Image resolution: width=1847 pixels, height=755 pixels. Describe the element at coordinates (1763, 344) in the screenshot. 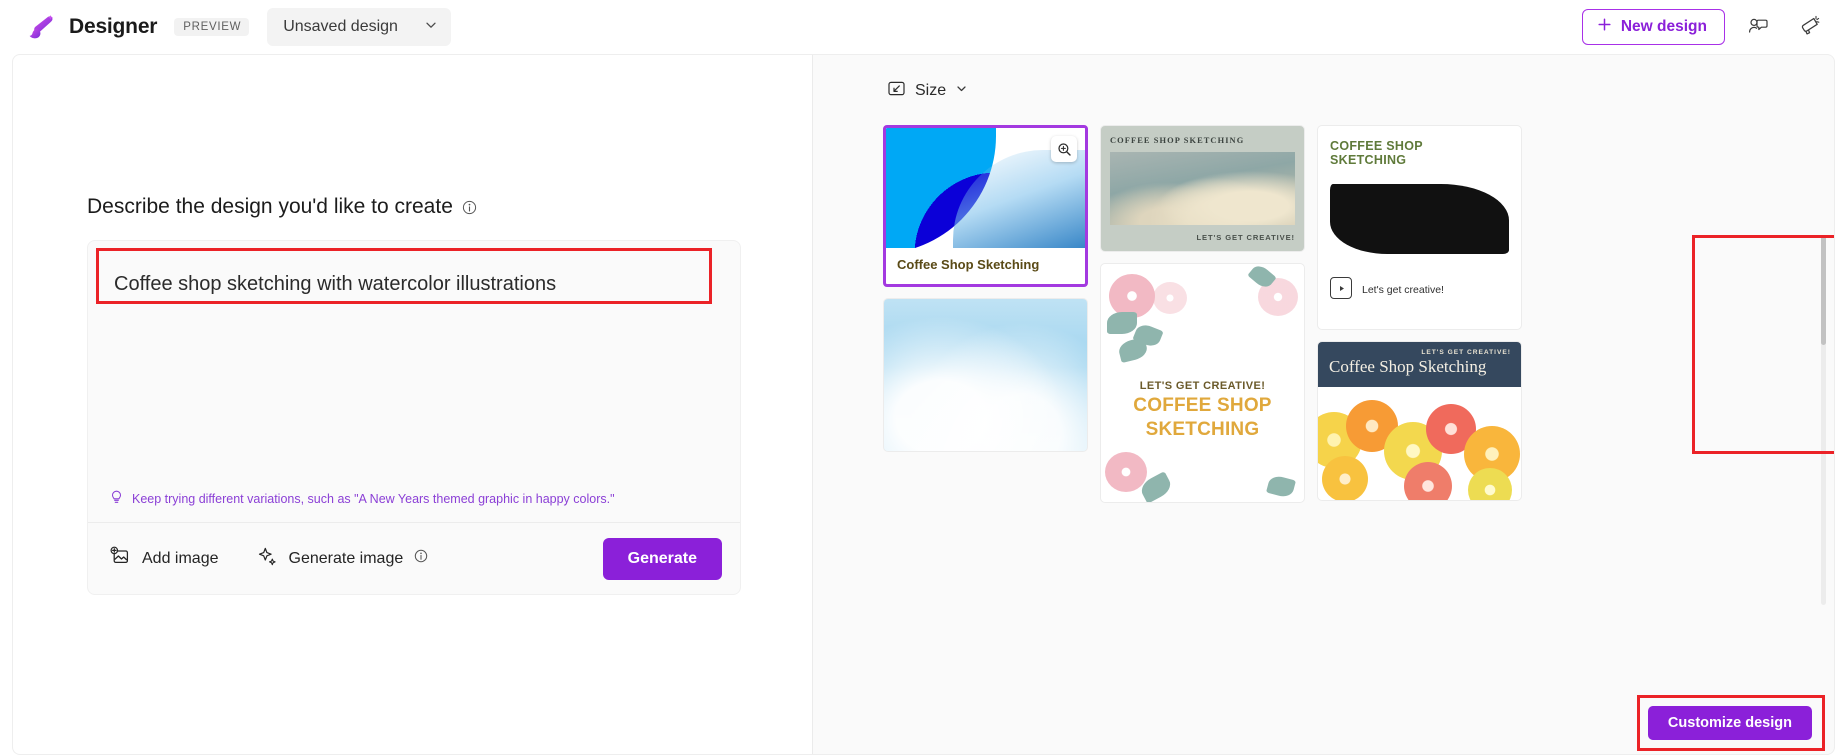

I see `annotation-selected-card` at that location.